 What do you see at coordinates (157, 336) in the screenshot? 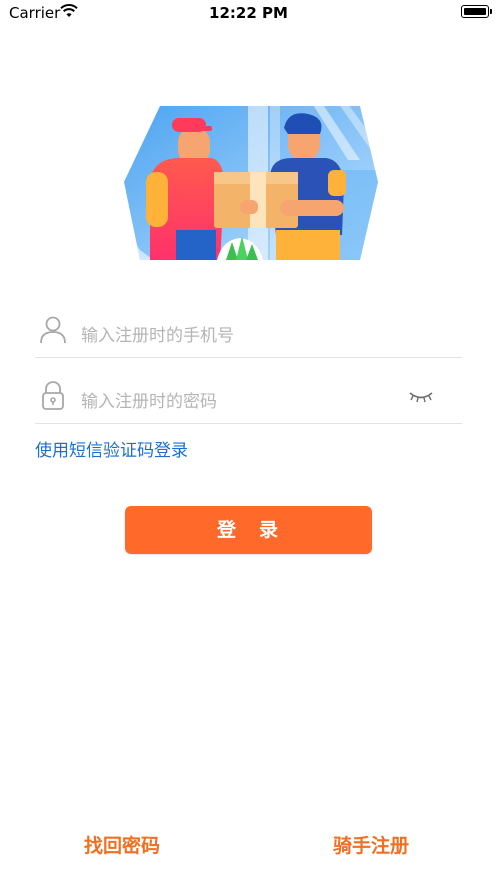
I see `phone-placeholder: 输入注册时的手机号` at bounding box center [157, 336].